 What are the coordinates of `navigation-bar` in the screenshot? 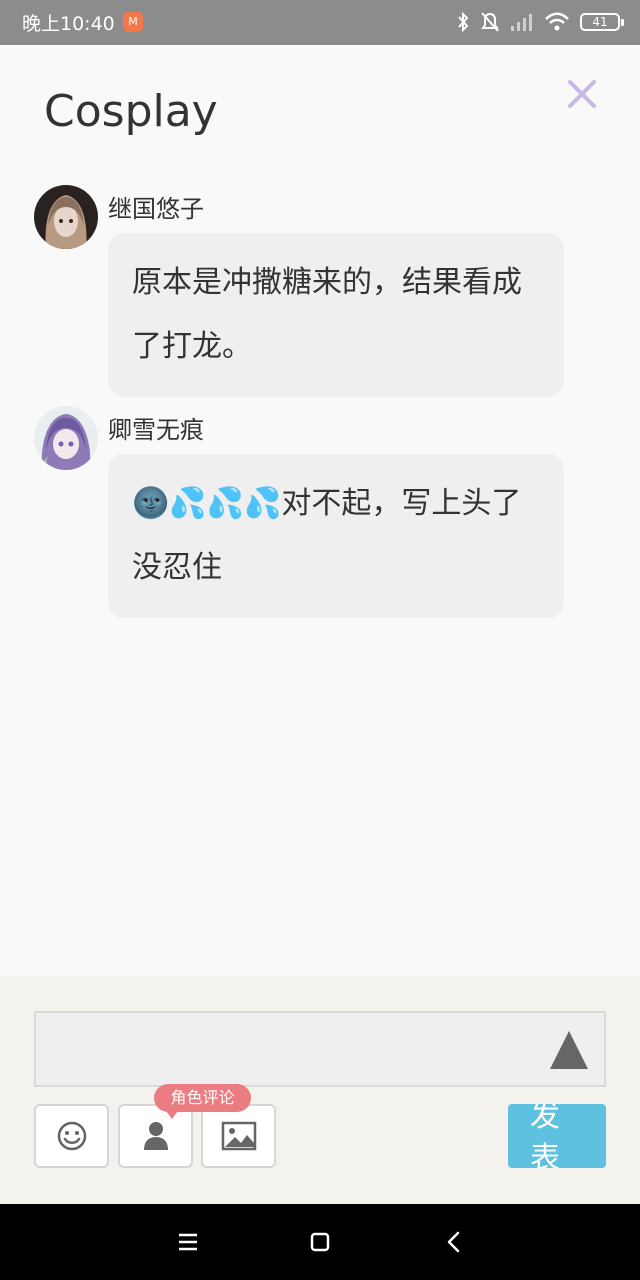 It's located at (320, 1242).